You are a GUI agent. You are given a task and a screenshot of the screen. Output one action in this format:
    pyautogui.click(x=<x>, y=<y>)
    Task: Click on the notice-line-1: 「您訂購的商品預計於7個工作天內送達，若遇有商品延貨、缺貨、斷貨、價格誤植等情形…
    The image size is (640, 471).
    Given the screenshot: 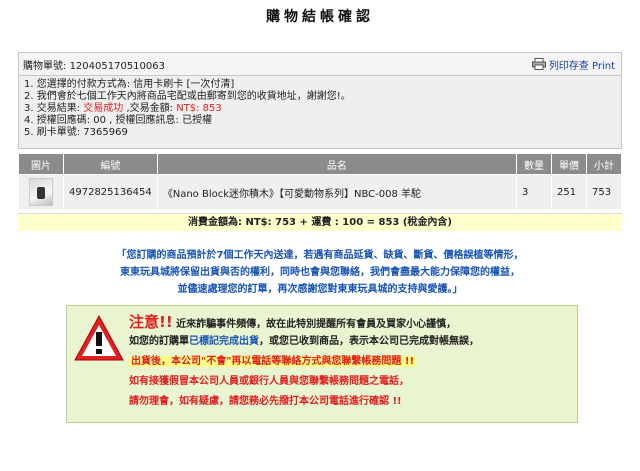 What is the action you would take?
    pyautogui.click(x=320, y=255)
    